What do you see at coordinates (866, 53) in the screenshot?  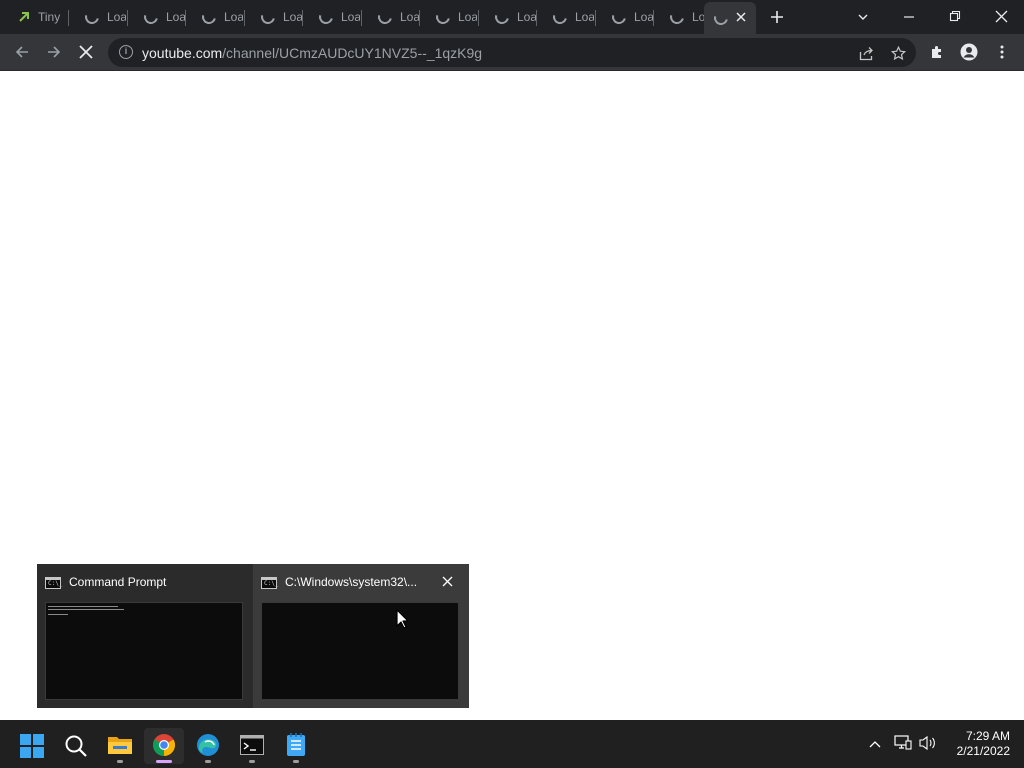 I see `share-icon` at bounding box center [866, 53].